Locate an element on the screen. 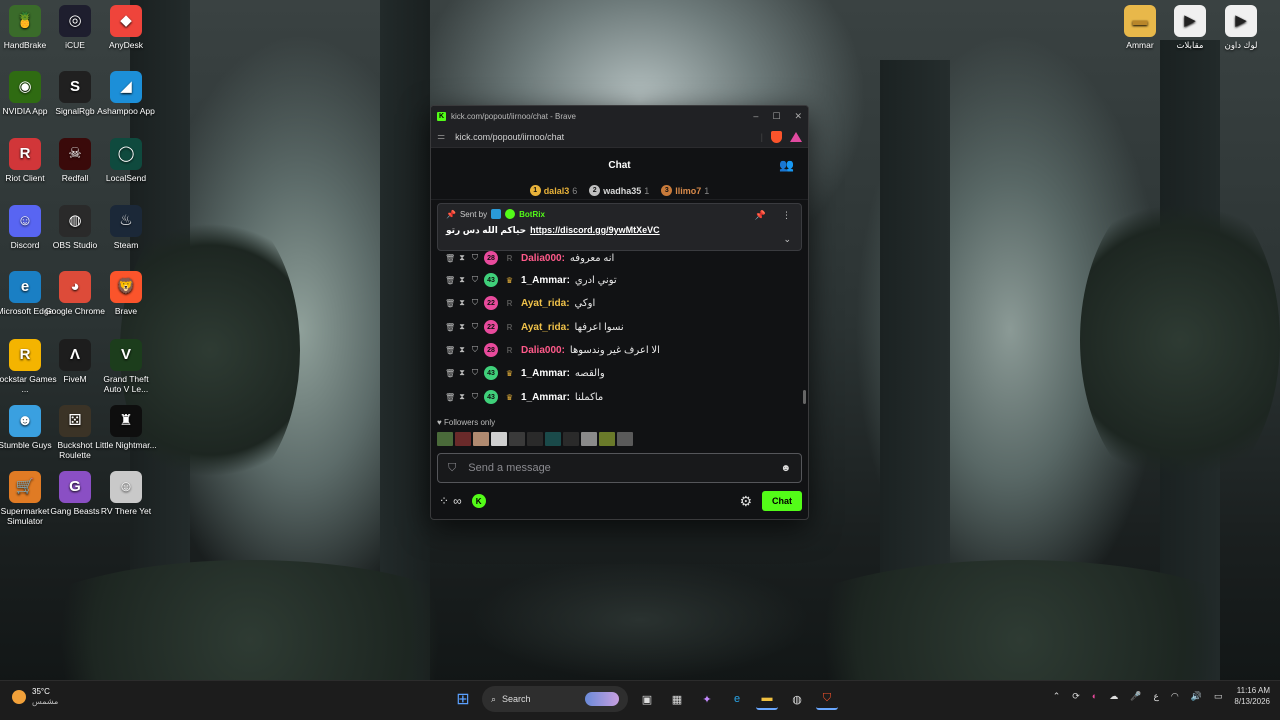 Image resolution: width=1280 pixels, height=720 pixels. volume-icon: 🔊 is located at coordinates (1196, 696).